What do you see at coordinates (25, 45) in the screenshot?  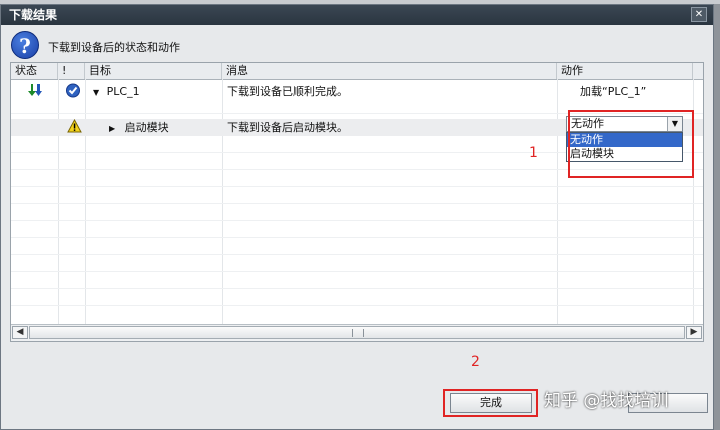 I see `question-icon: ?` at bounding box center [25, 45].